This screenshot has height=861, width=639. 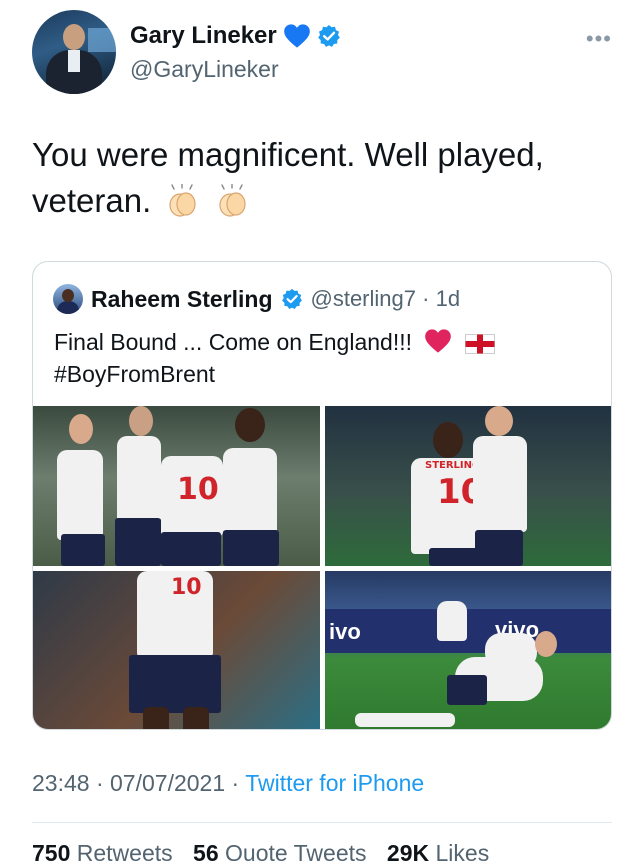 What do you see at coordinates (599, 39) in the screenshot?
I see `more-options-icon: •••` at bounding box center [599, 39].